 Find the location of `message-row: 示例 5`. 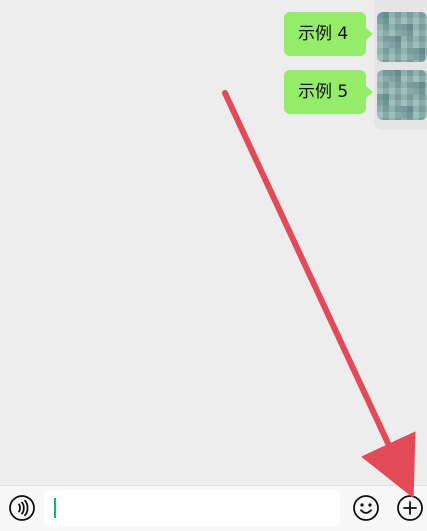

message-row: 示例 5 is located at coordinates (327, 95).